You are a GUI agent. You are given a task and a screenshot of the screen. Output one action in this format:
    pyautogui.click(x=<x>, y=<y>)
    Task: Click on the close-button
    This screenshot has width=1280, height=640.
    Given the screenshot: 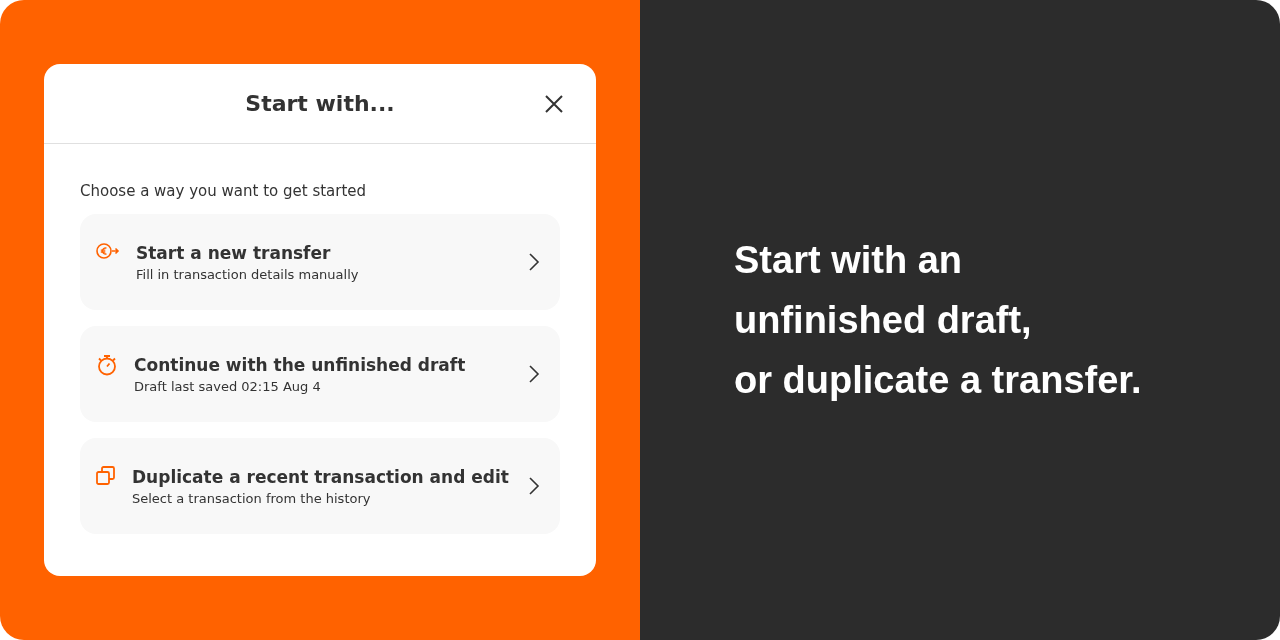 What is the action you would take?
    pyautogui.click(x=554, y=104)
    